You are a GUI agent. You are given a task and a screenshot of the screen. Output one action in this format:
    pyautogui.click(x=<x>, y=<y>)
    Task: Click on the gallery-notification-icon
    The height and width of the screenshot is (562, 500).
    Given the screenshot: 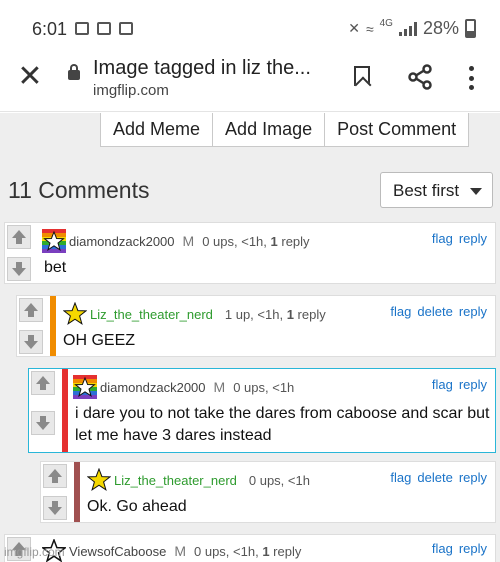 What is the action you would take?
    pyautogui.click(x=82, y=28)
    